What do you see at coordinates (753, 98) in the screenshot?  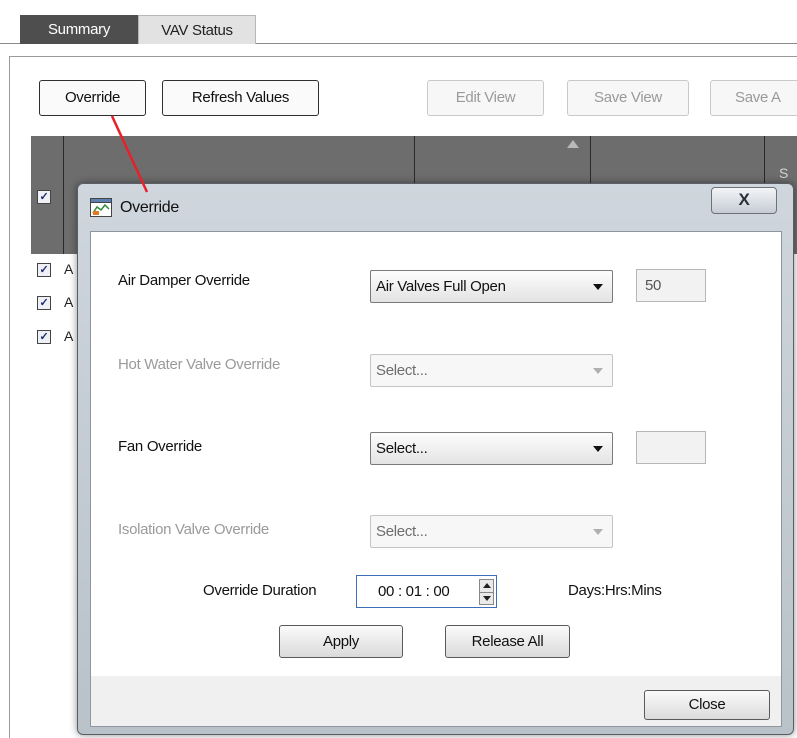 I see `save-as-button: Save A` at bounding box center [753, 98].